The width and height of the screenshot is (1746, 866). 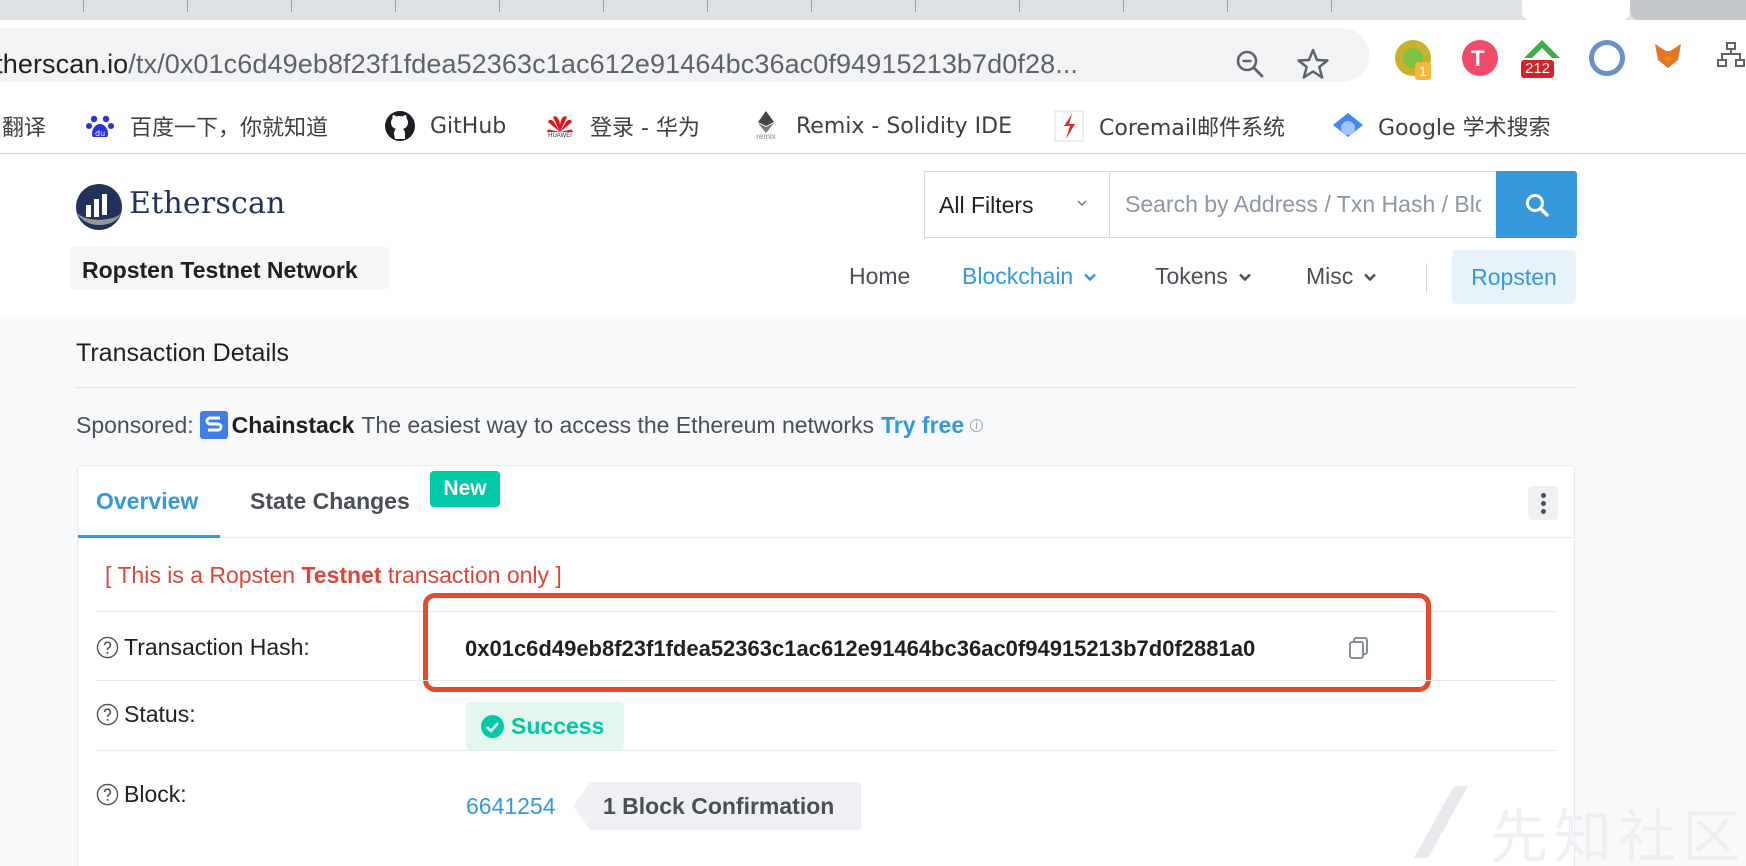 I want to click on more-options-icon, so click(x=1543, y=503).